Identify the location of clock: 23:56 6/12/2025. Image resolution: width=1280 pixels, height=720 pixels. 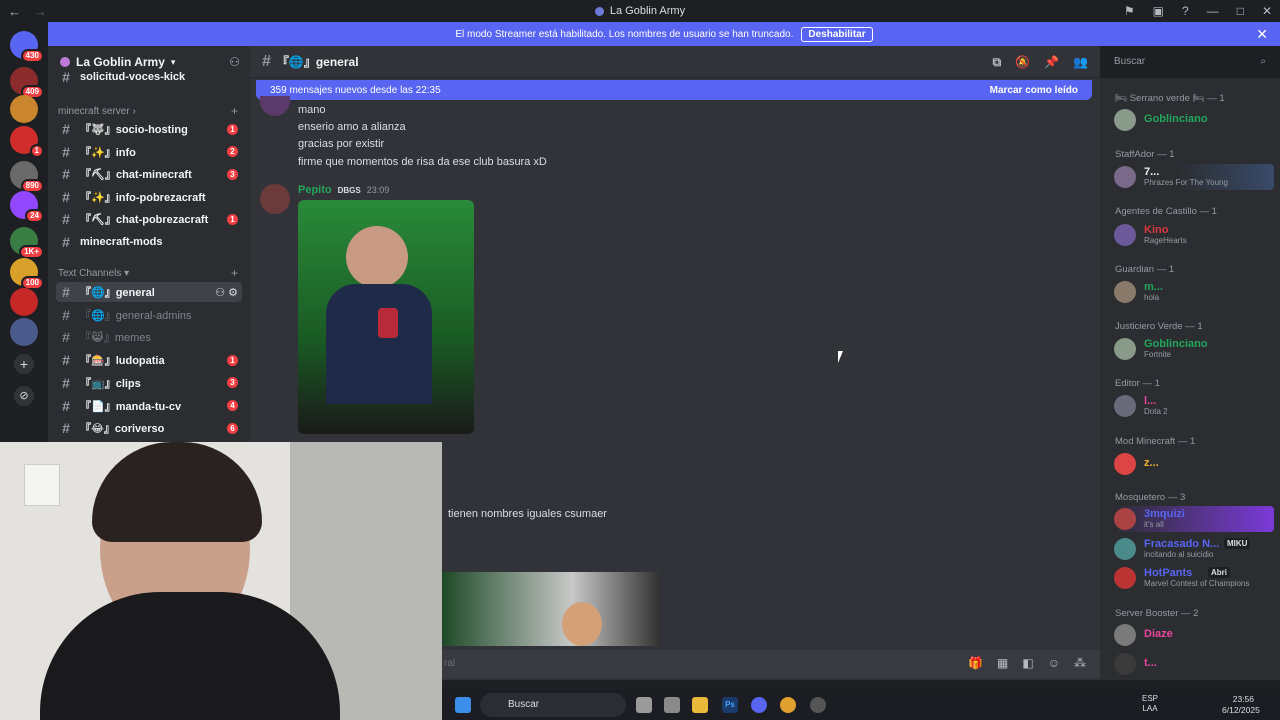
(1241, 705).